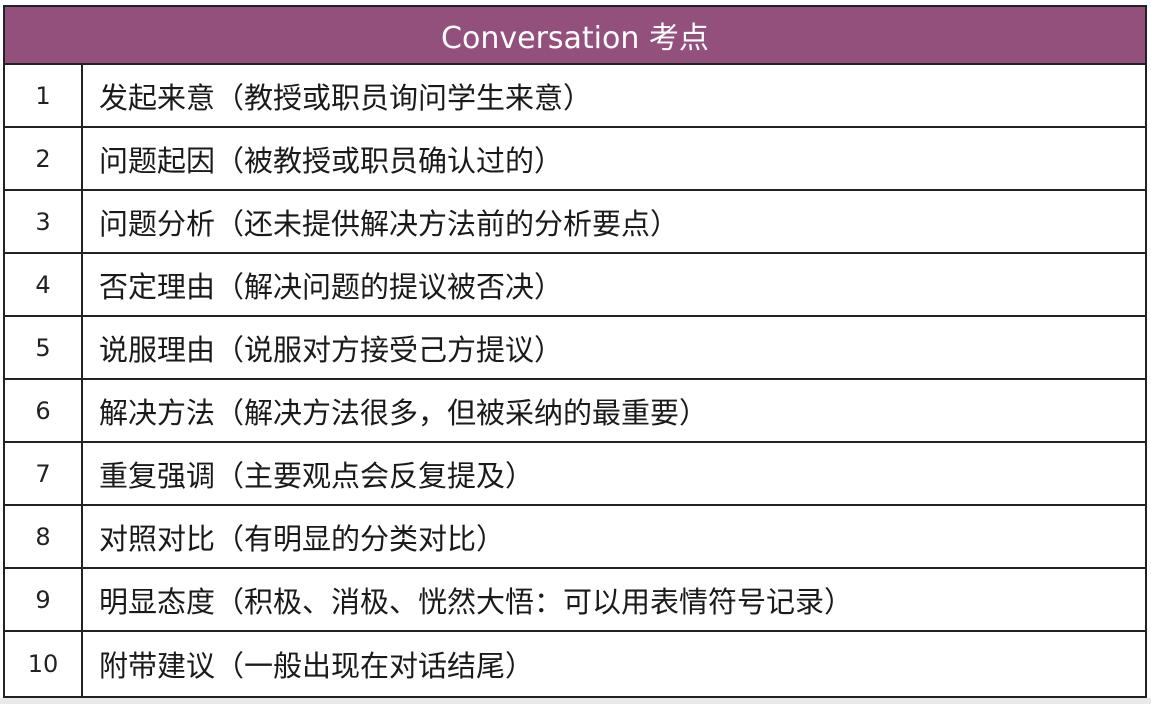  I want to click on table-row: 9 明显态度（积极、消极、恍然大悟：可以用表情符号记录）, so click(575, 600).